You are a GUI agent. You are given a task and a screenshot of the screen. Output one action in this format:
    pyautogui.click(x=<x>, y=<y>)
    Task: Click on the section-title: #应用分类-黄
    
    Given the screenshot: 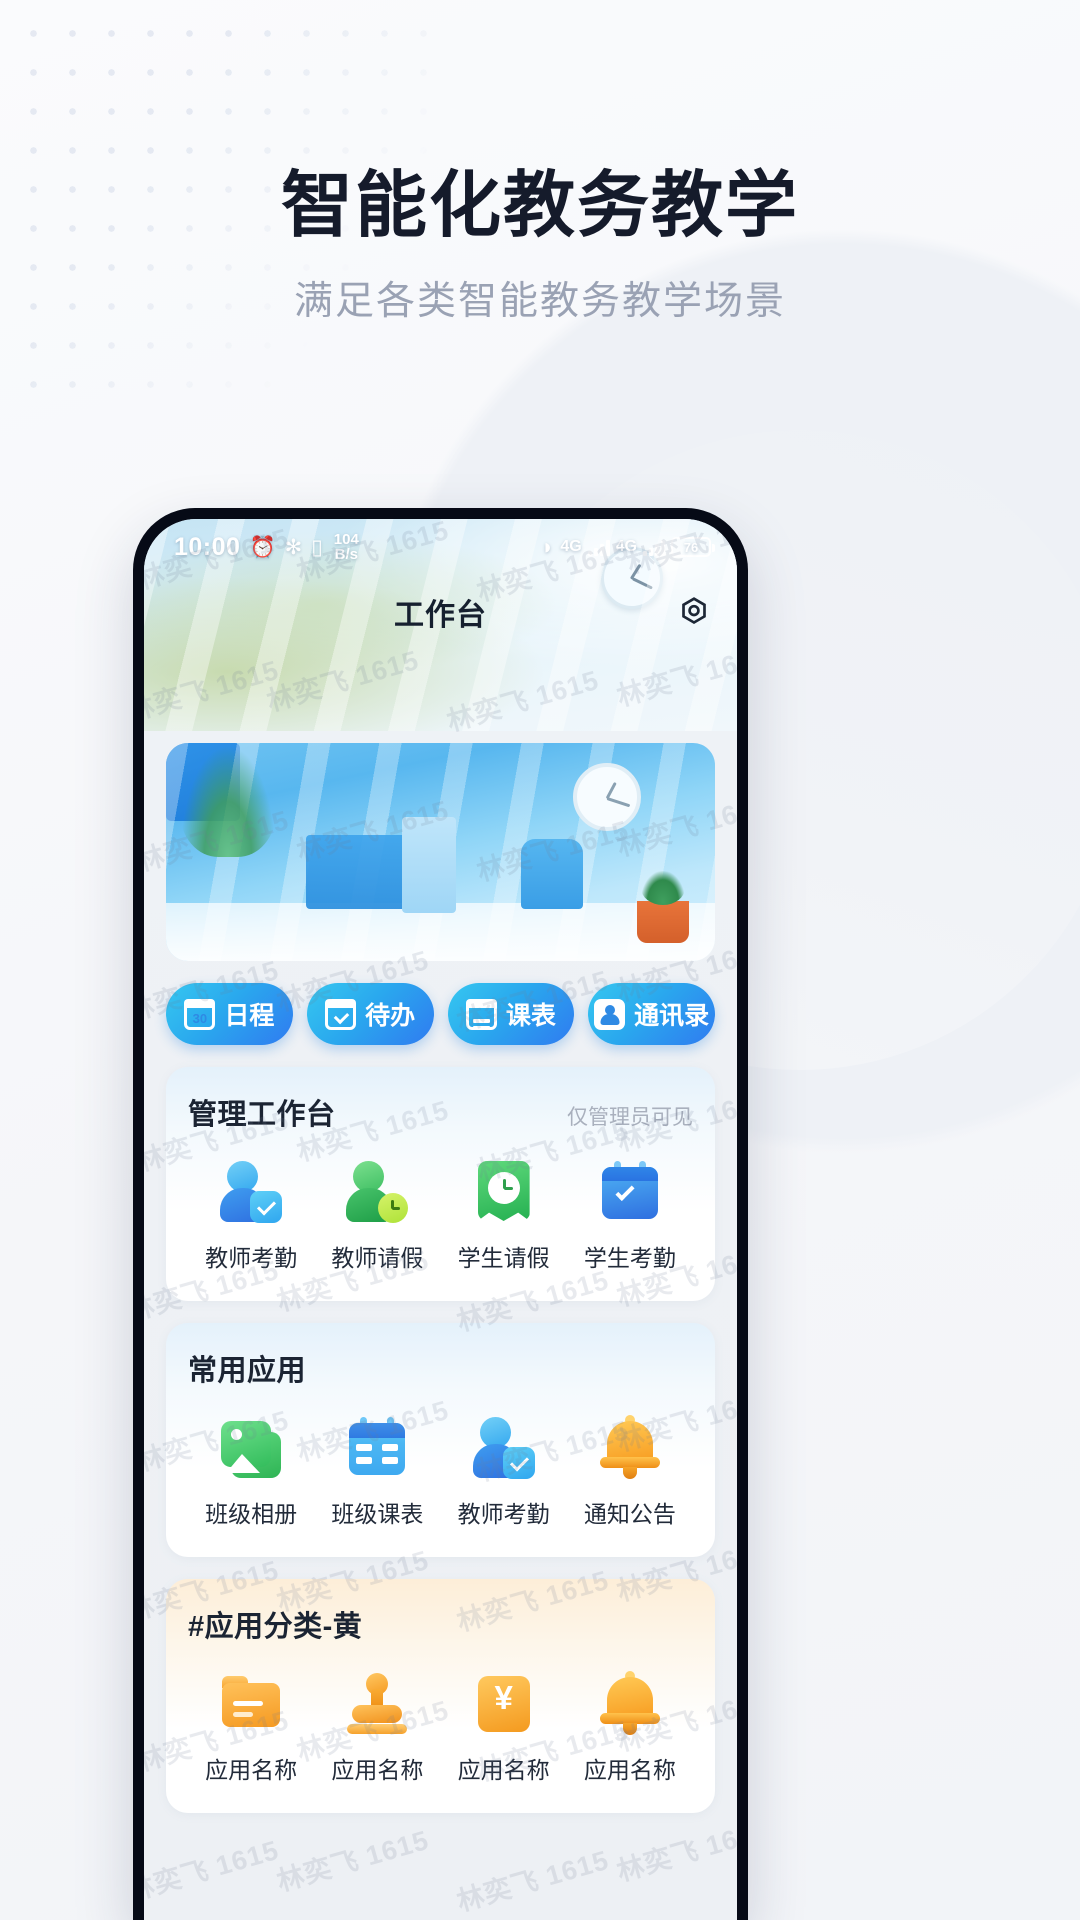 What is the action you would take?
    pyautogui.click(x=275, y=1627)
    